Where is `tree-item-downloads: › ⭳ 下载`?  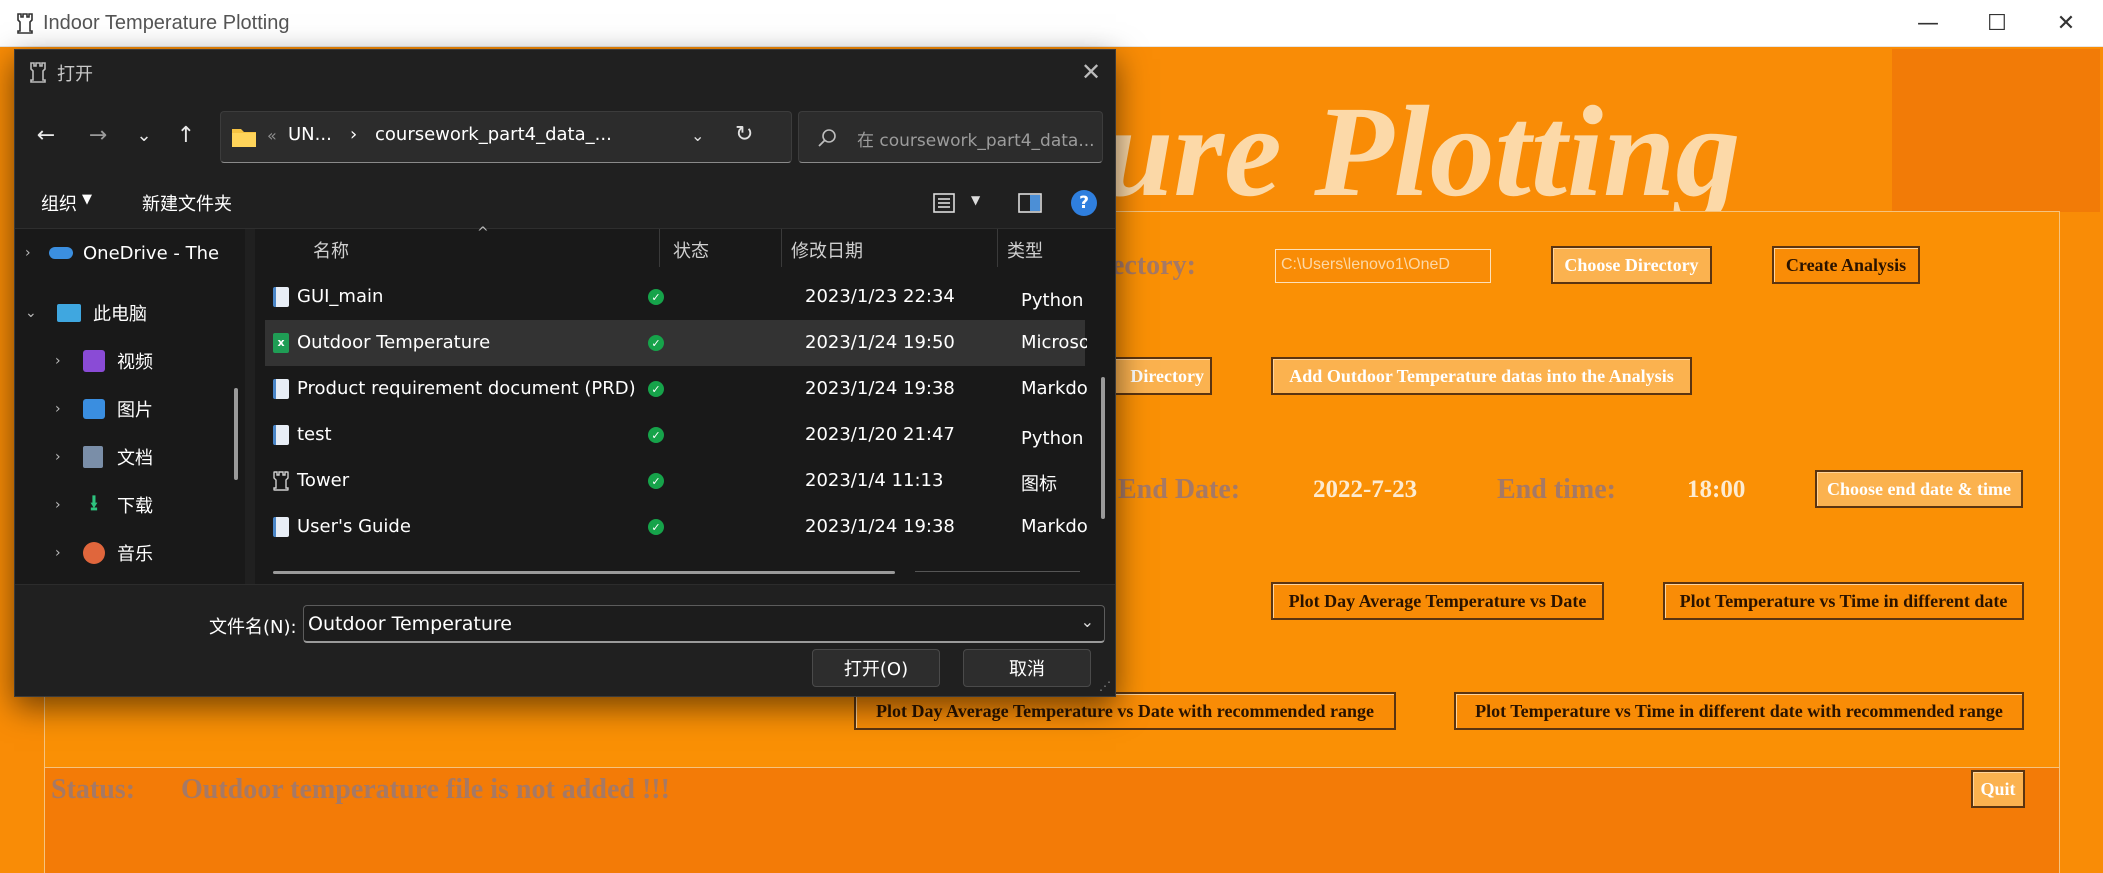 tree-item-downloads: › ⭳ 下载 is located at coordinates (104, 505).